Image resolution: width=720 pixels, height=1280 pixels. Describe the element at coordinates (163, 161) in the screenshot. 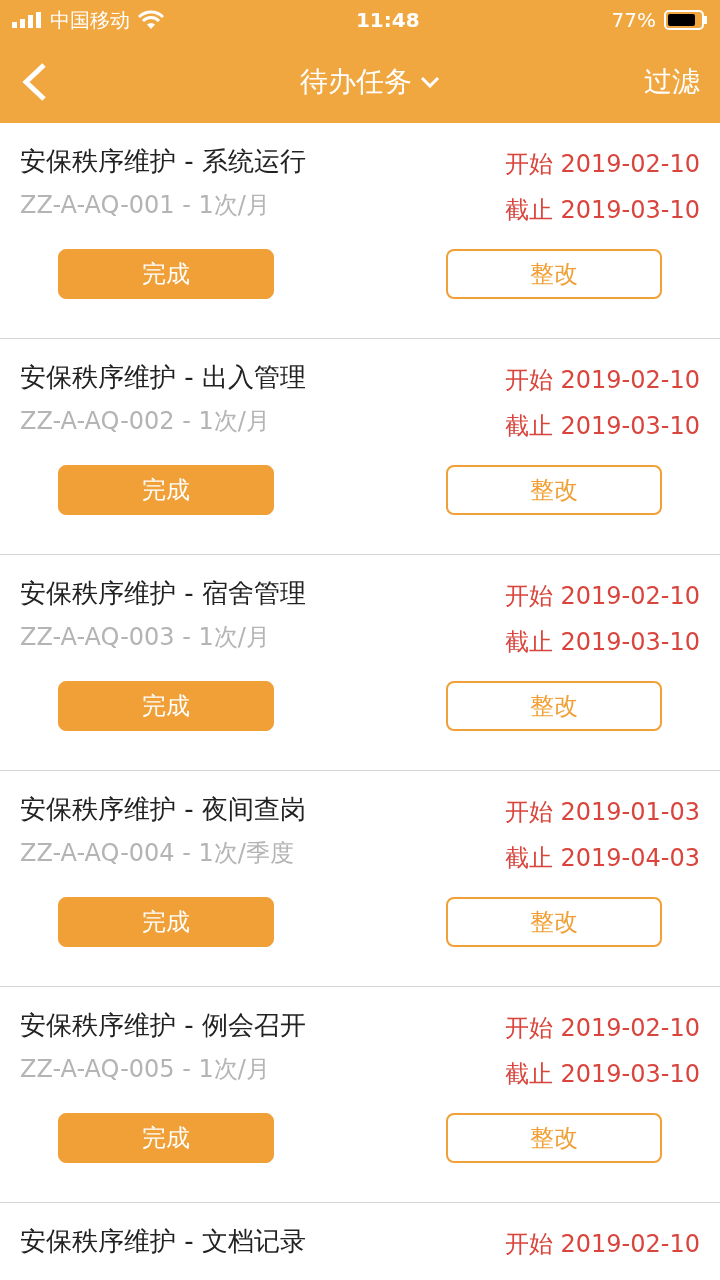

I see `task-title: 安保秩序维护 - 系统运行` at that location.